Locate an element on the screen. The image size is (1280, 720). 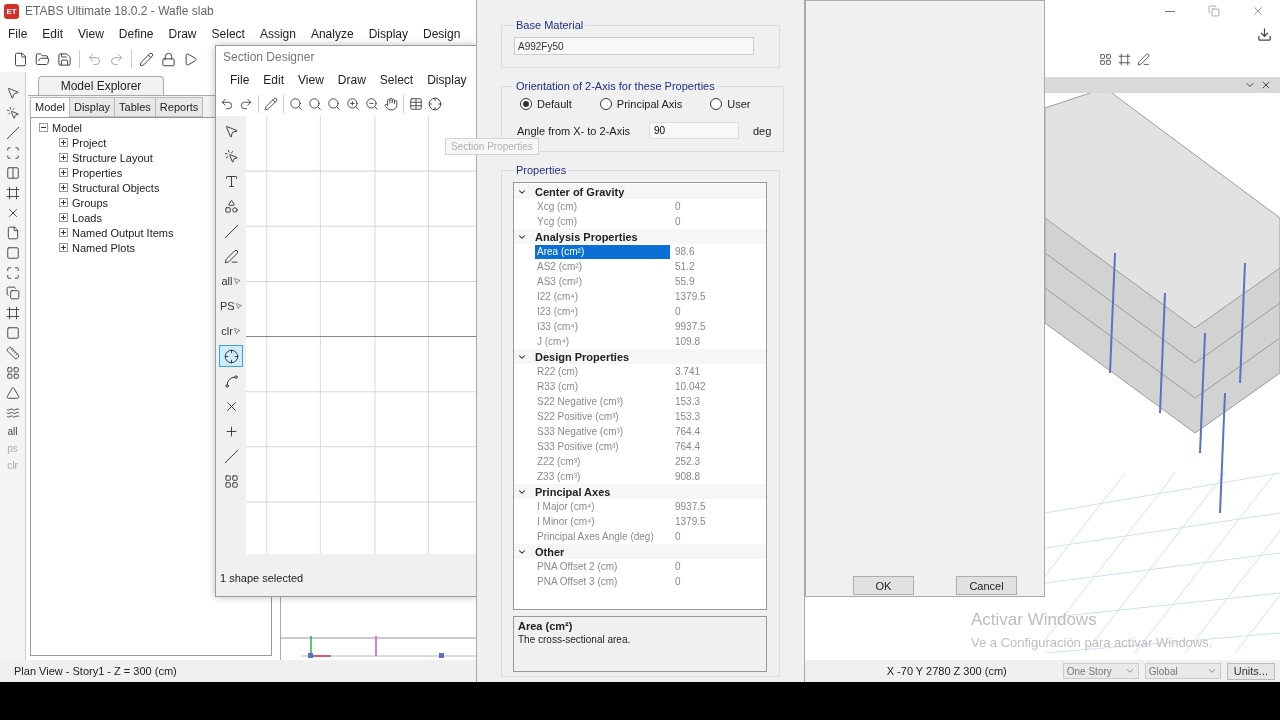
tree-item: Loads is located at coordinates (87, 217).